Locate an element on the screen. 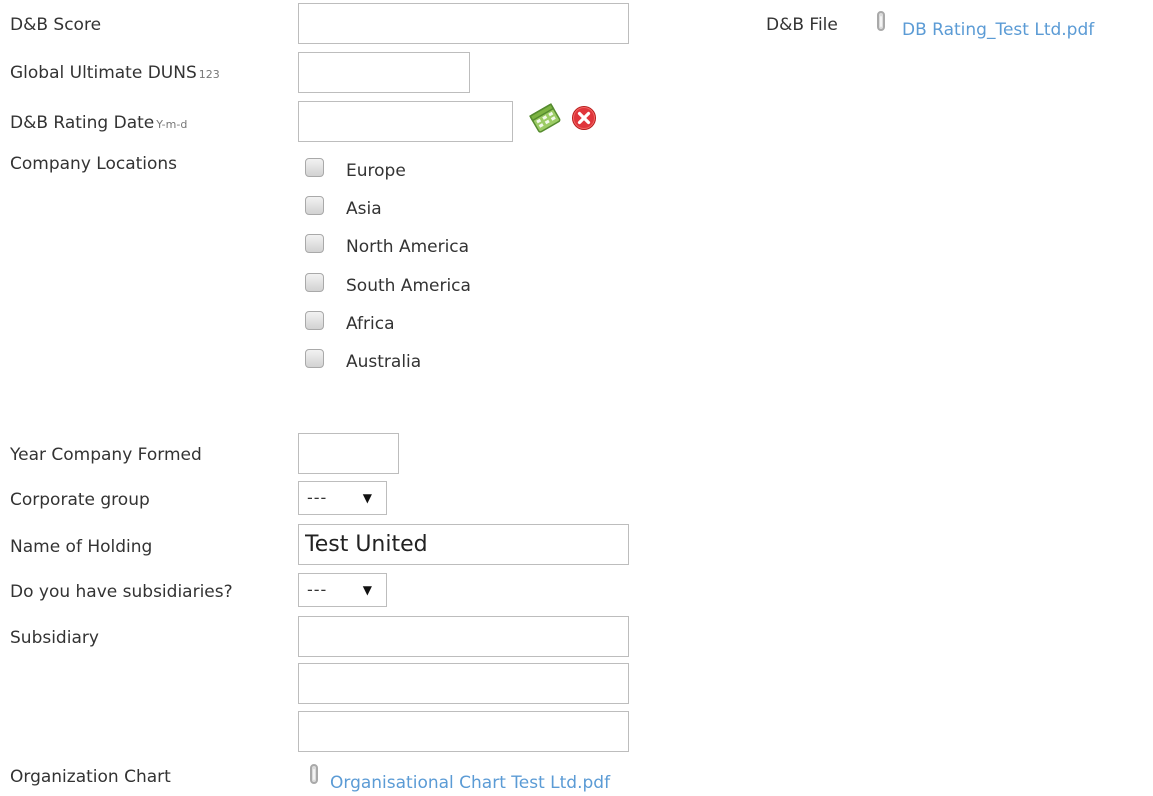 The width and height of the screenshot is (1153, 796). year-formed-label: Year Company Formed is located at coordinates (106, 455).